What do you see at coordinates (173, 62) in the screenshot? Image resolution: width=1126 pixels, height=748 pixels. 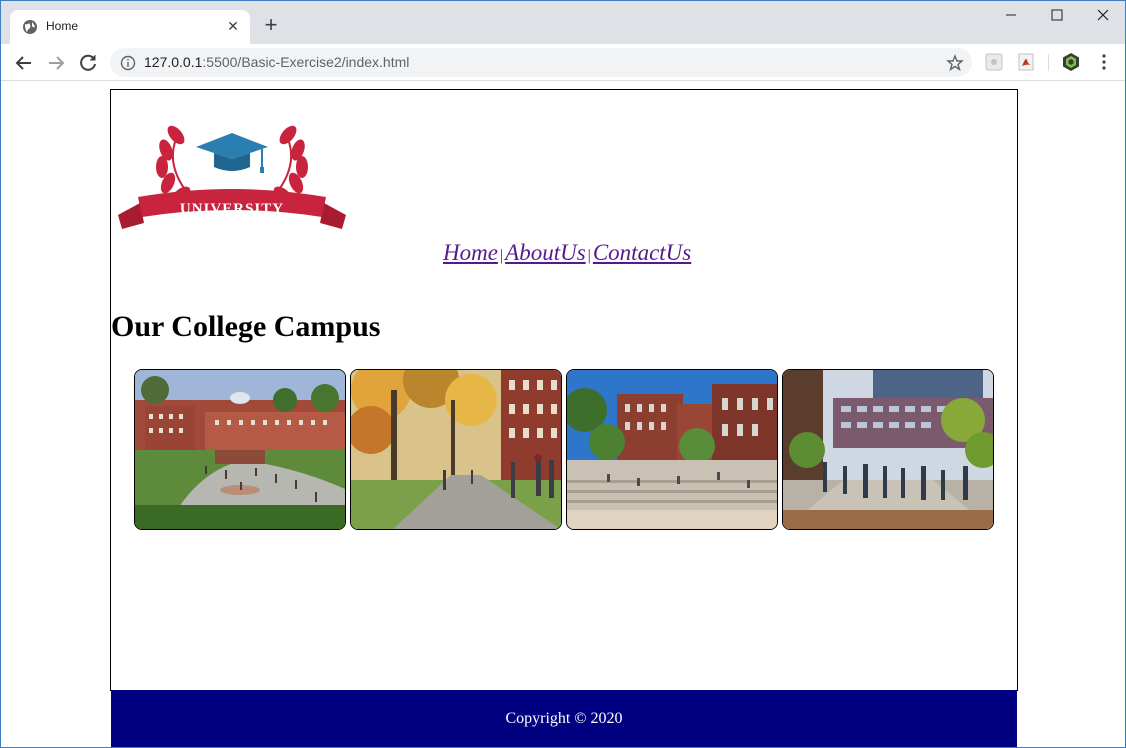 I see `url-host: 127.0.0.1` at bounding box center [173, 62].